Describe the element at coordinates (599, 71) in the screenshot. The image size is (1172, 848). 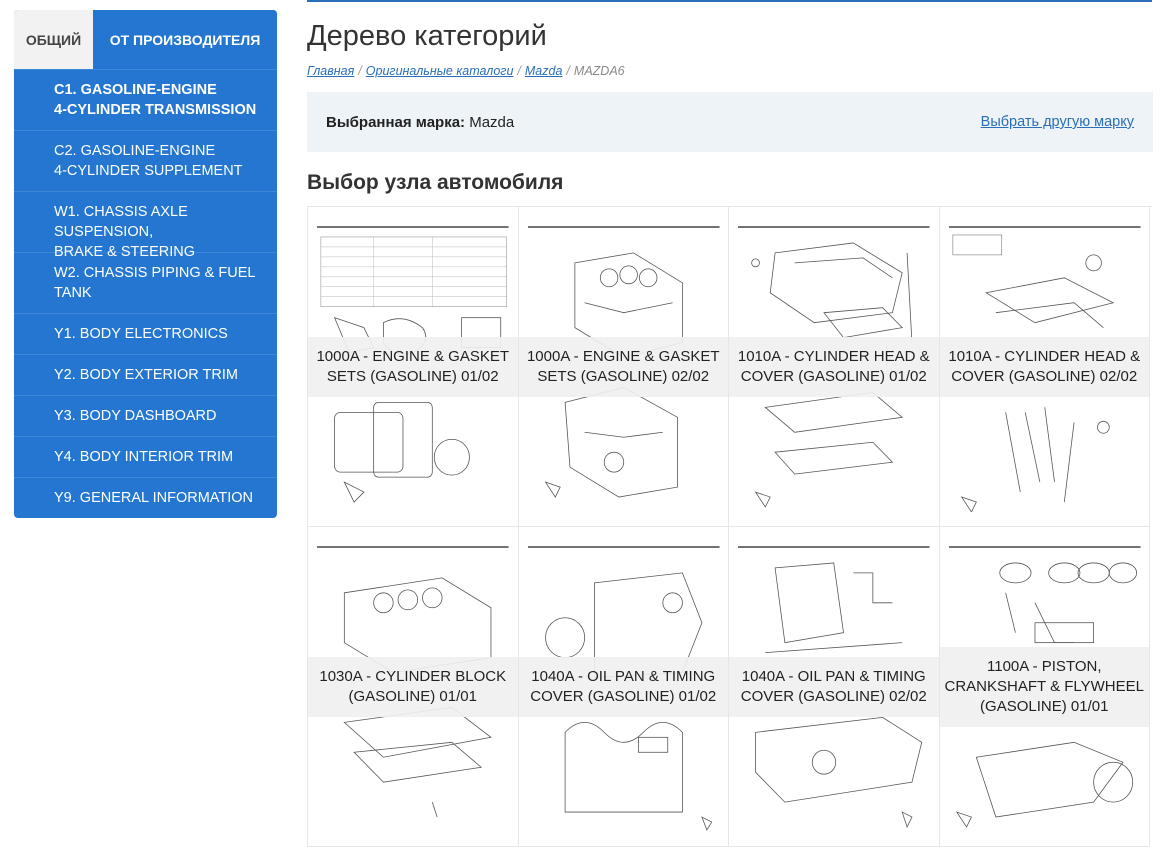
I see `breadcrumb-current: MAZDA6` at that location.